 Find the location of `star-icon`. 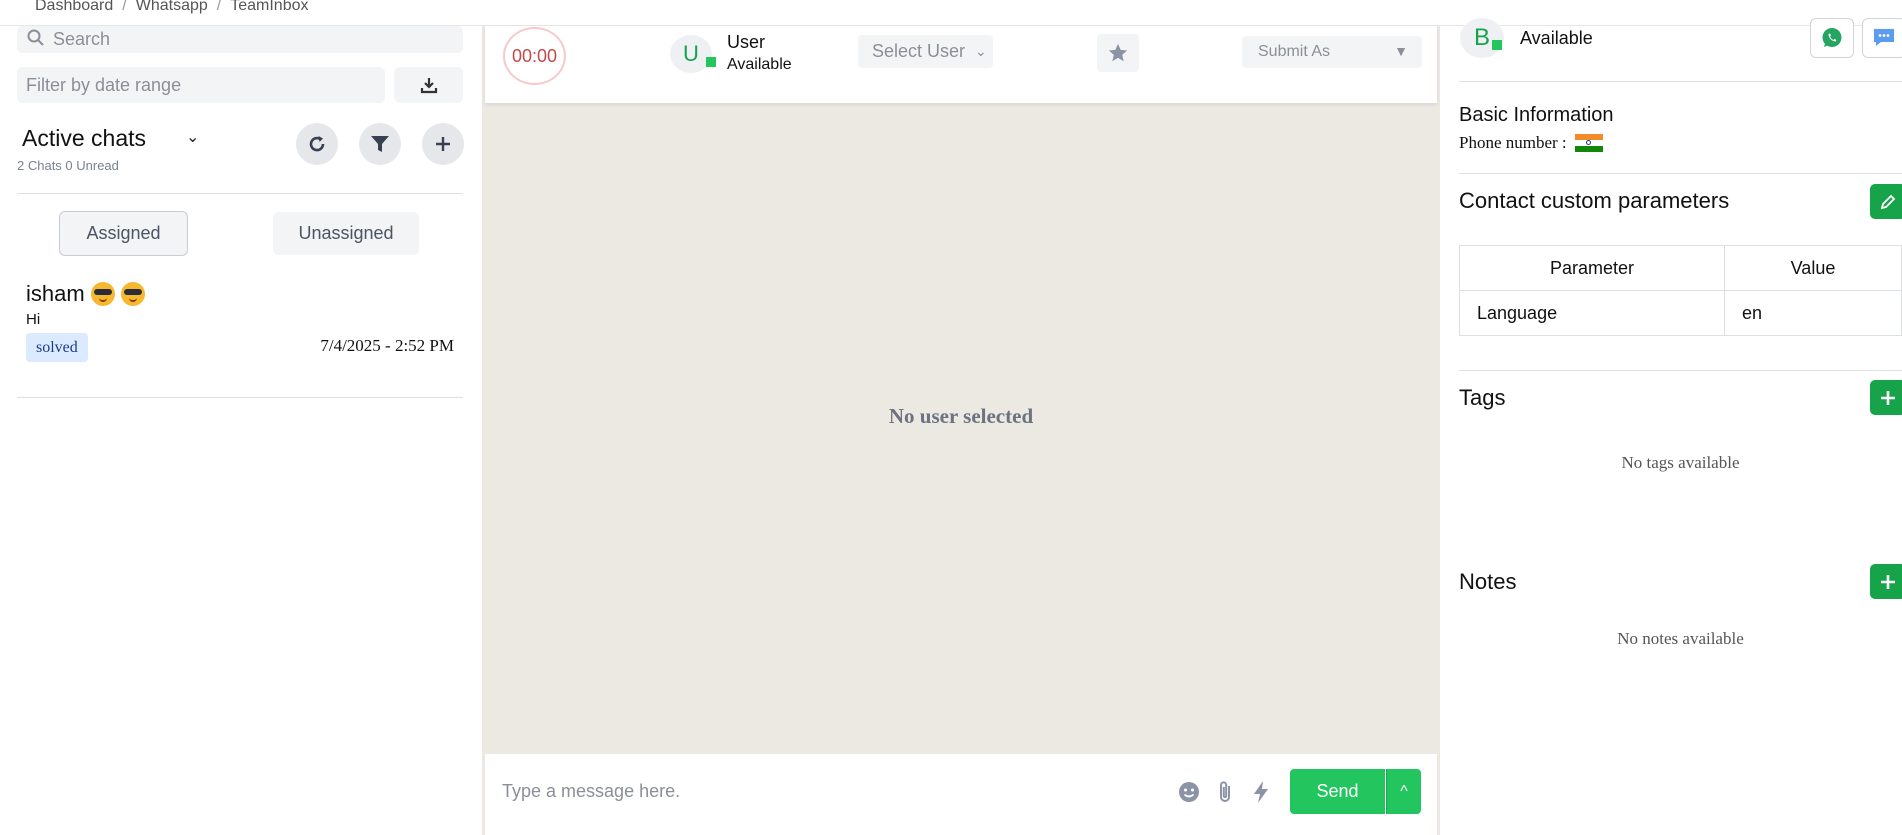

star-icon is located at coordinates (1118, 52).